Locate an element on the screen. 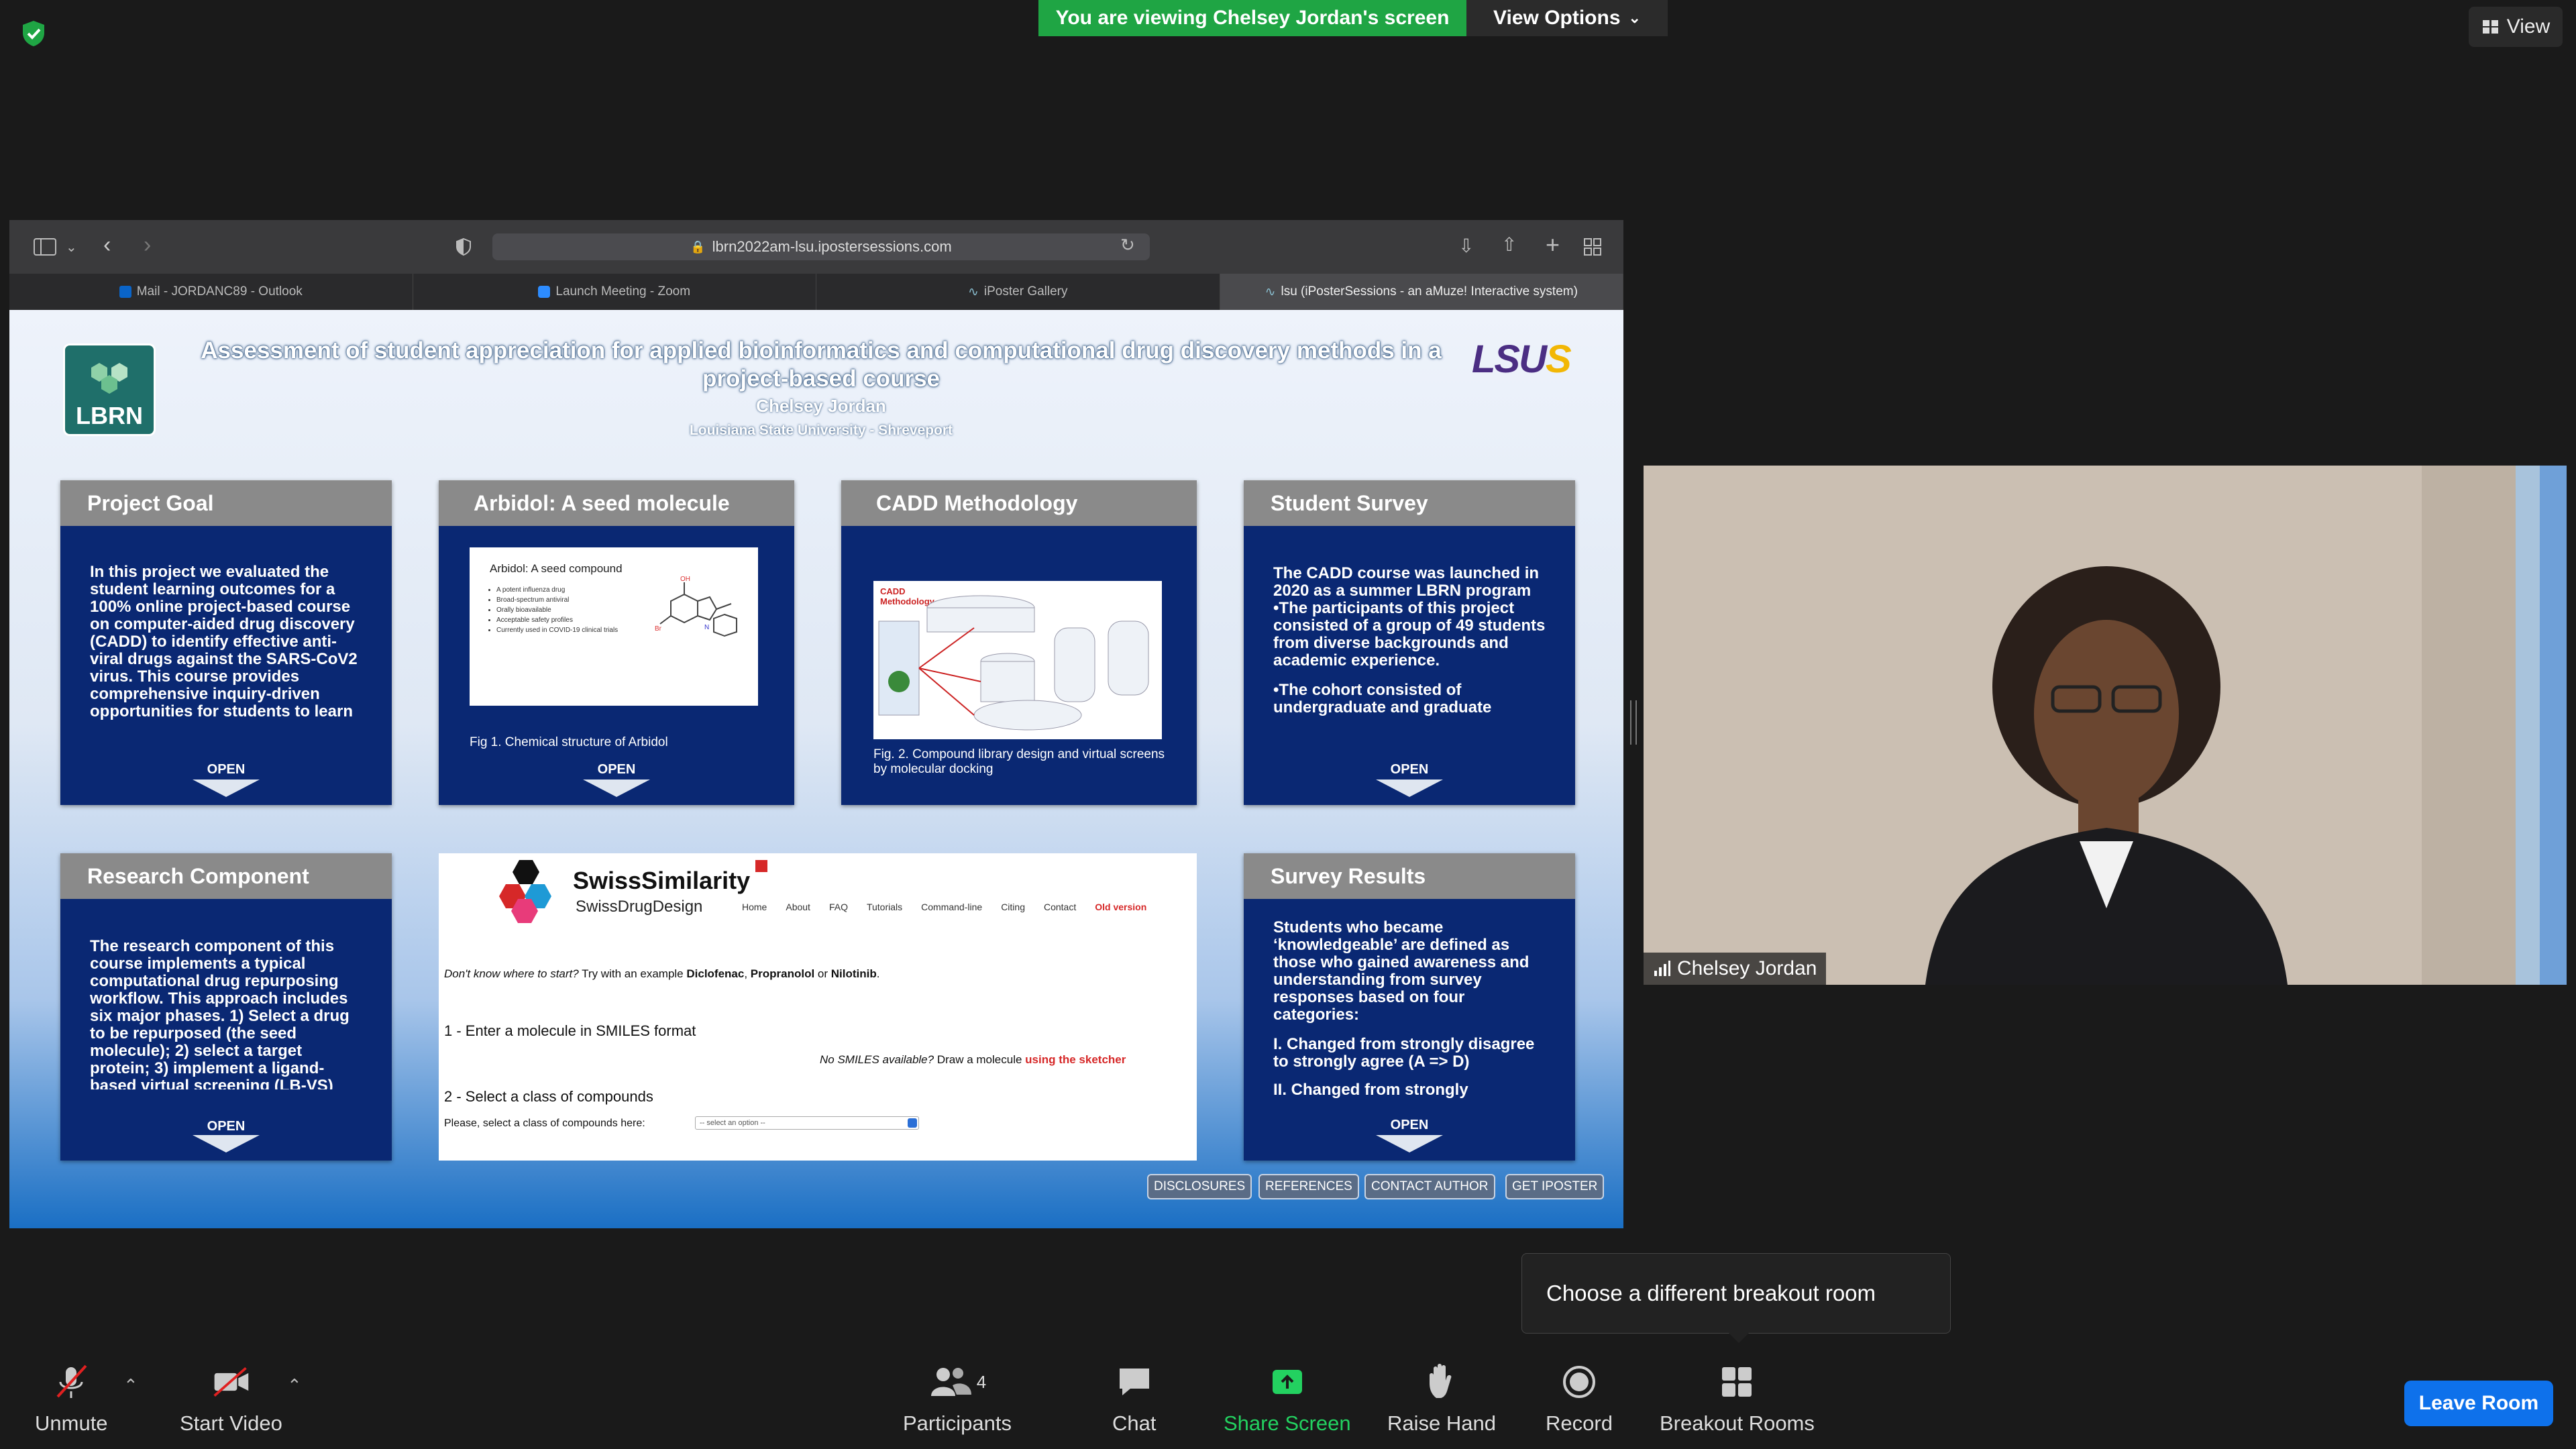  panel-resize-handle is located at coordinates (1633, 722).